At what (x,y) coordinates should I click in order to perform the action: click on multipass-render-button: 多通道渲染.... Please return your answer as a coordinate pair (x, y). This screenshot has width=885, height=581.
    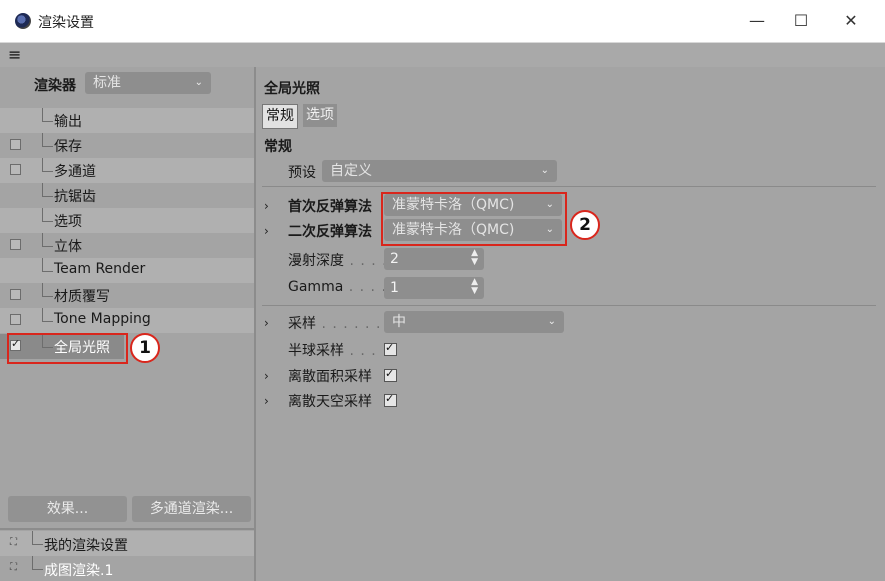
    Looking at the image, I should click on (191, 509).